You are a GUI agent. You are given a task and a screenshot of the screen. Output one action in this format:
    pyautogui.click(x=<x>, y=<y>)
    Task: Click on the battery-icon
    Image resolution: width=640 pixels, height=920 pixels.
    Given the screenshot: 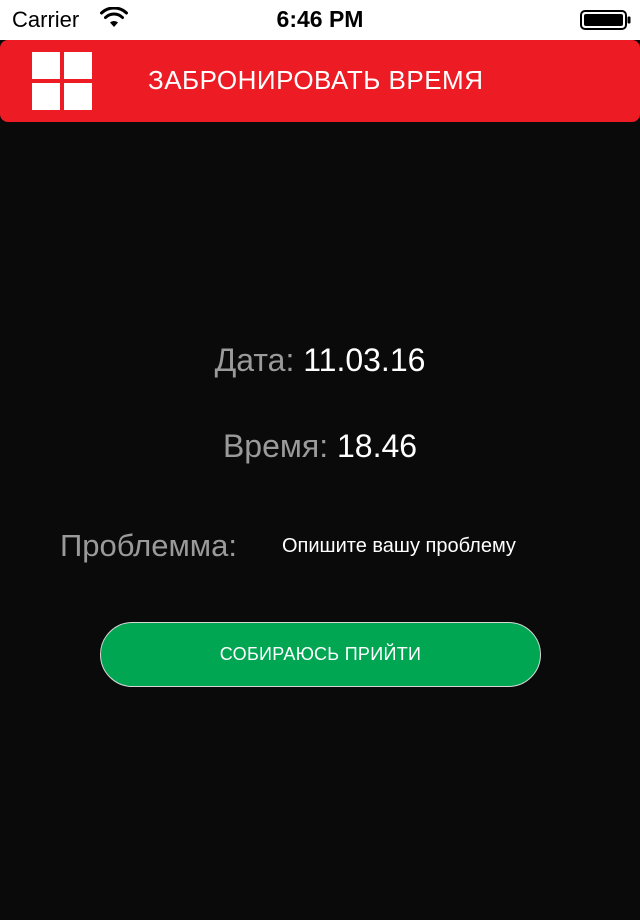 What is the action you would take?
    pyautogui.click(x=605, y=20)
    